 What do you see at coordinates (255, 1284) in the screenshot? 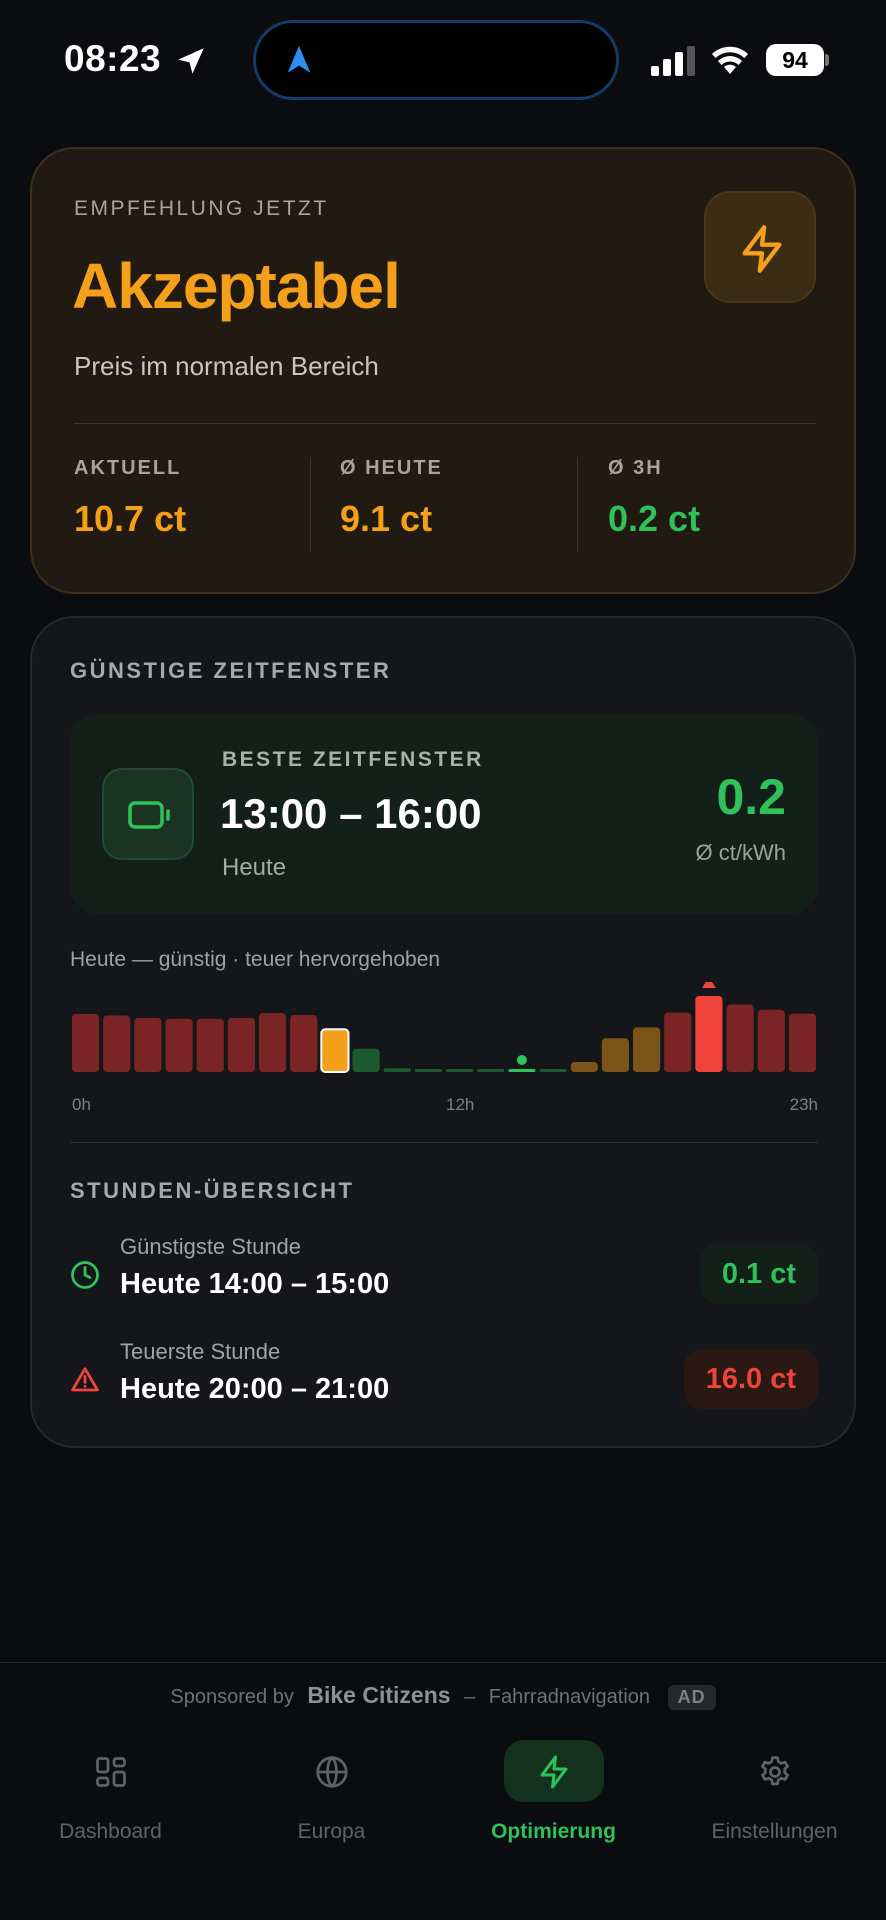
I see `cheapest-hour-time: Heute 14:00 – 15:00` at bounding box center [255, 1284].